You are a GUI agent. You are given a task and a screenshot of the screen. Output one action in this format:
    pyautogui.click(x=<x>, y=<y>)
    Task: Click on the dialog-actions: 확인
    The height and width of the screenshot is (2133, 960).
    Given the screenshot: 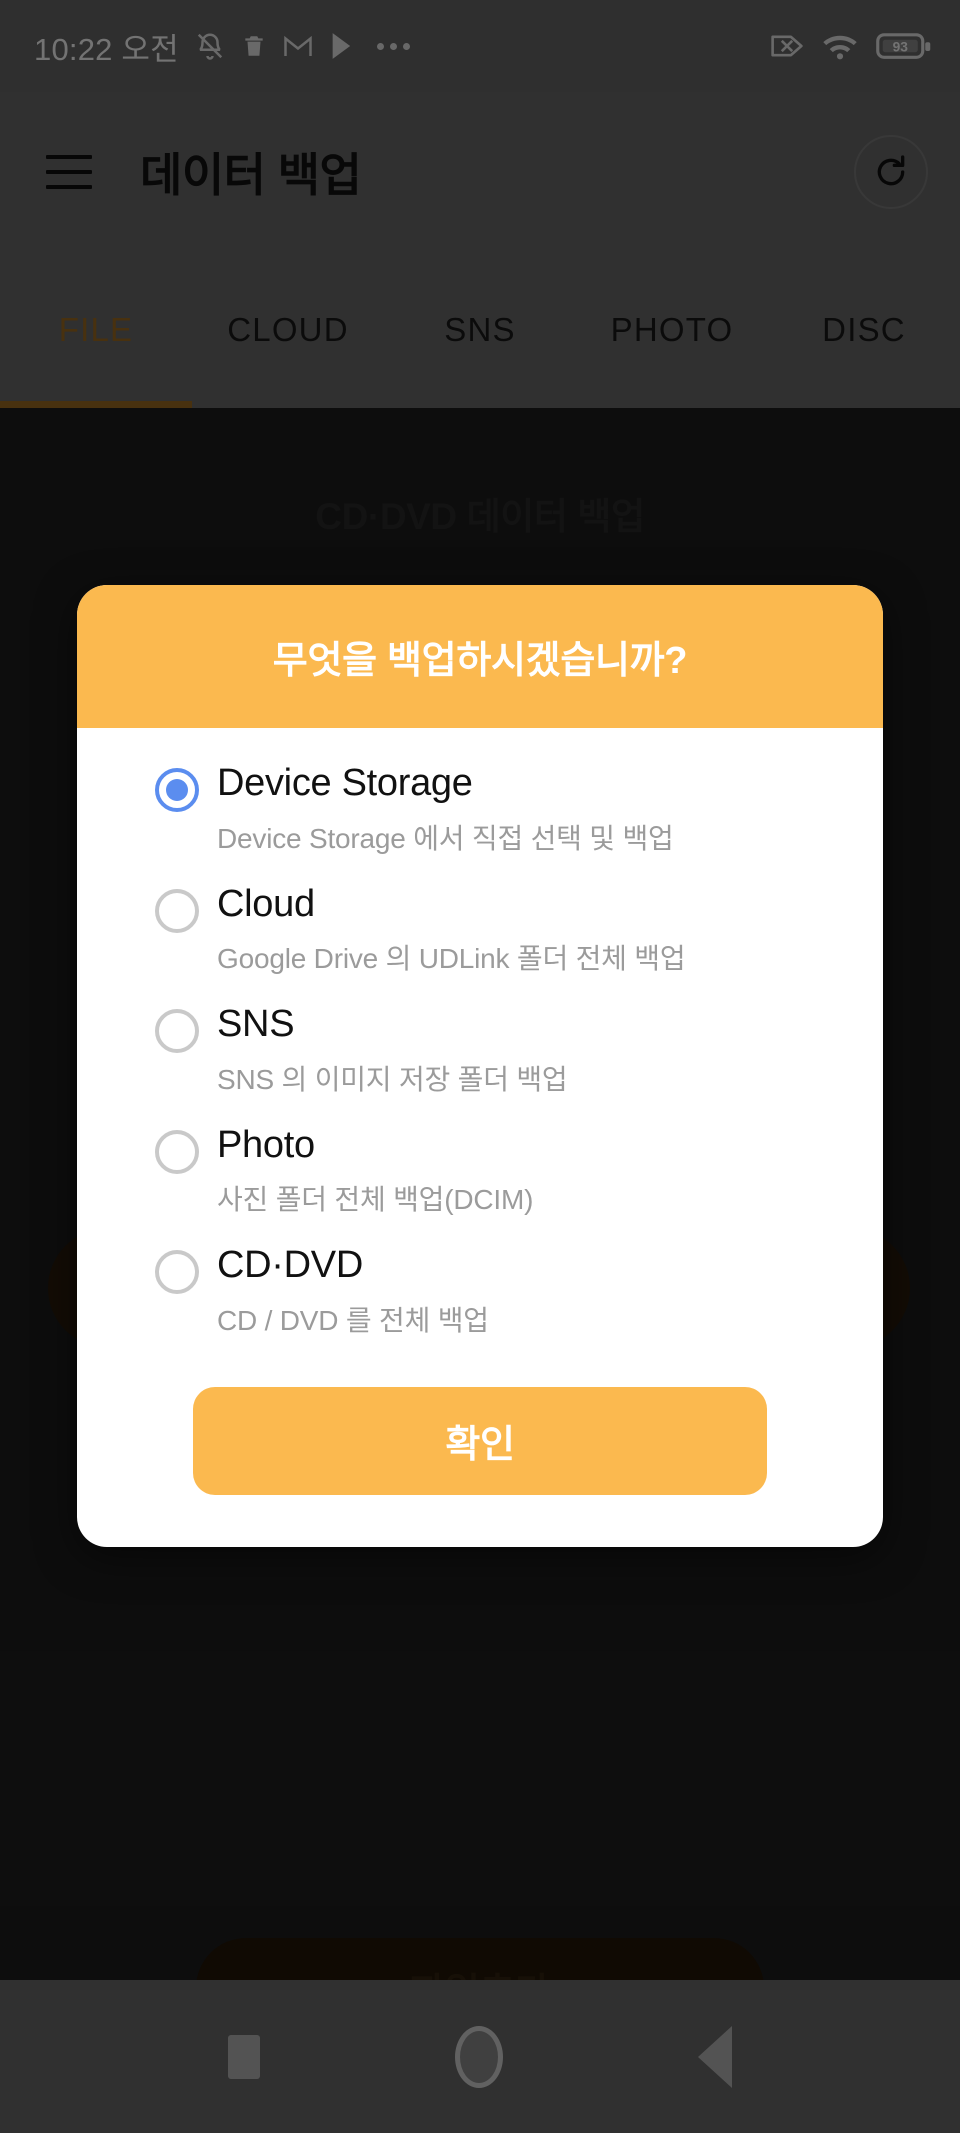 What is the action you would take?
    pyautogui.click(x=480, y=1443)
    